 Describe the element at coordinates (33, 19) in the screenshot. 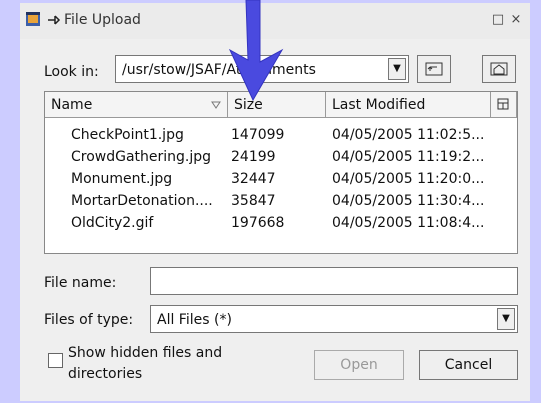

I see `app-icon` at that location.